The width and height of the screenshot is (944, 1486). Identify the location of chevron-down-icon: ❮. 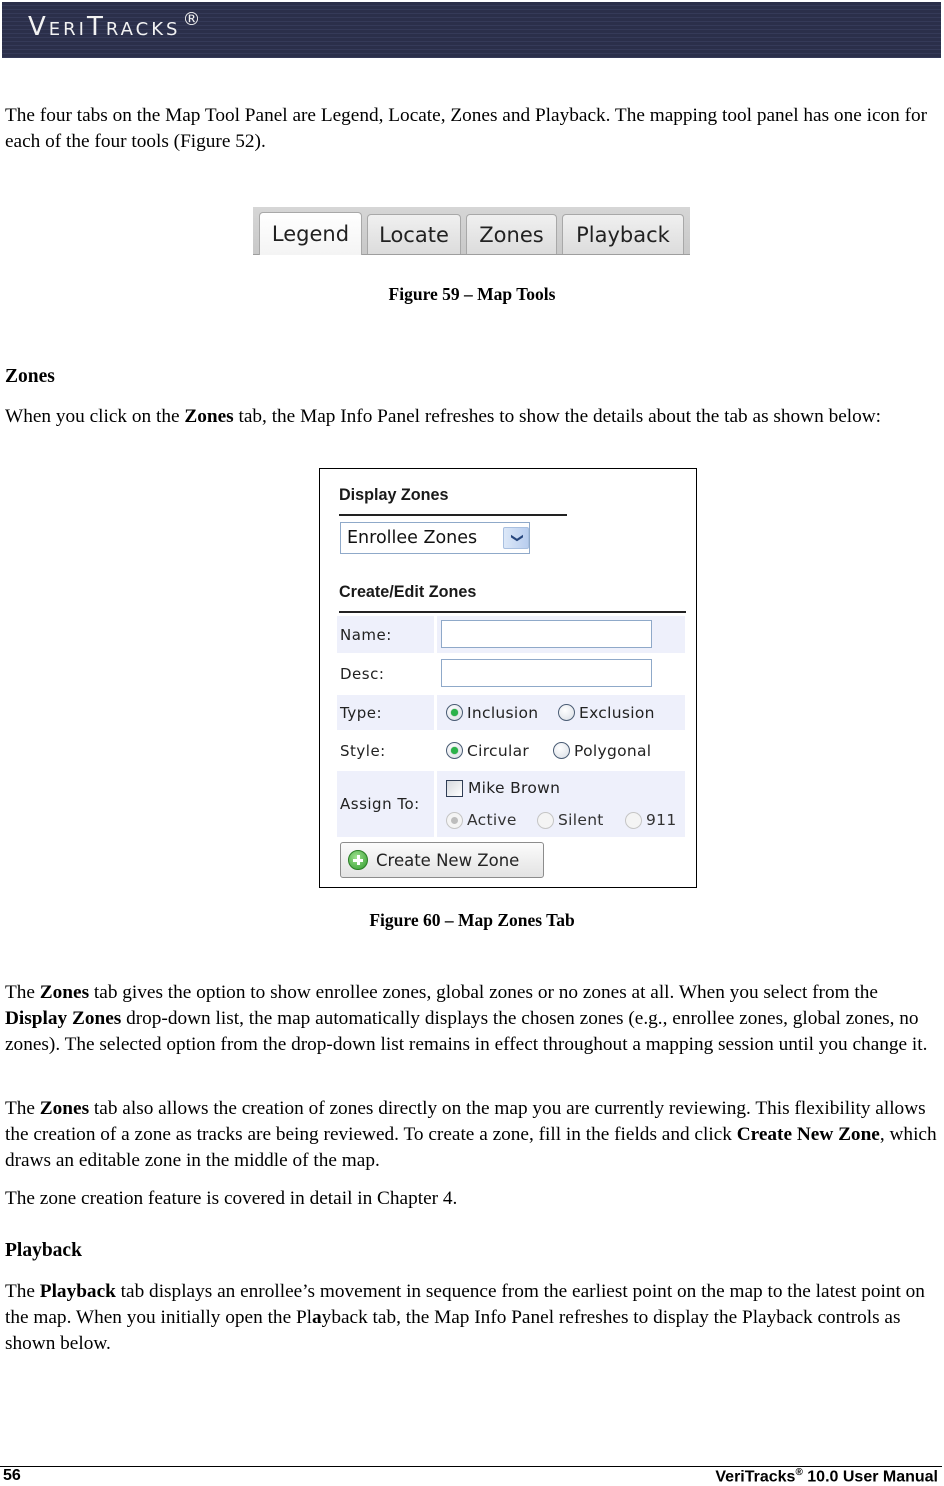
(516, 538).